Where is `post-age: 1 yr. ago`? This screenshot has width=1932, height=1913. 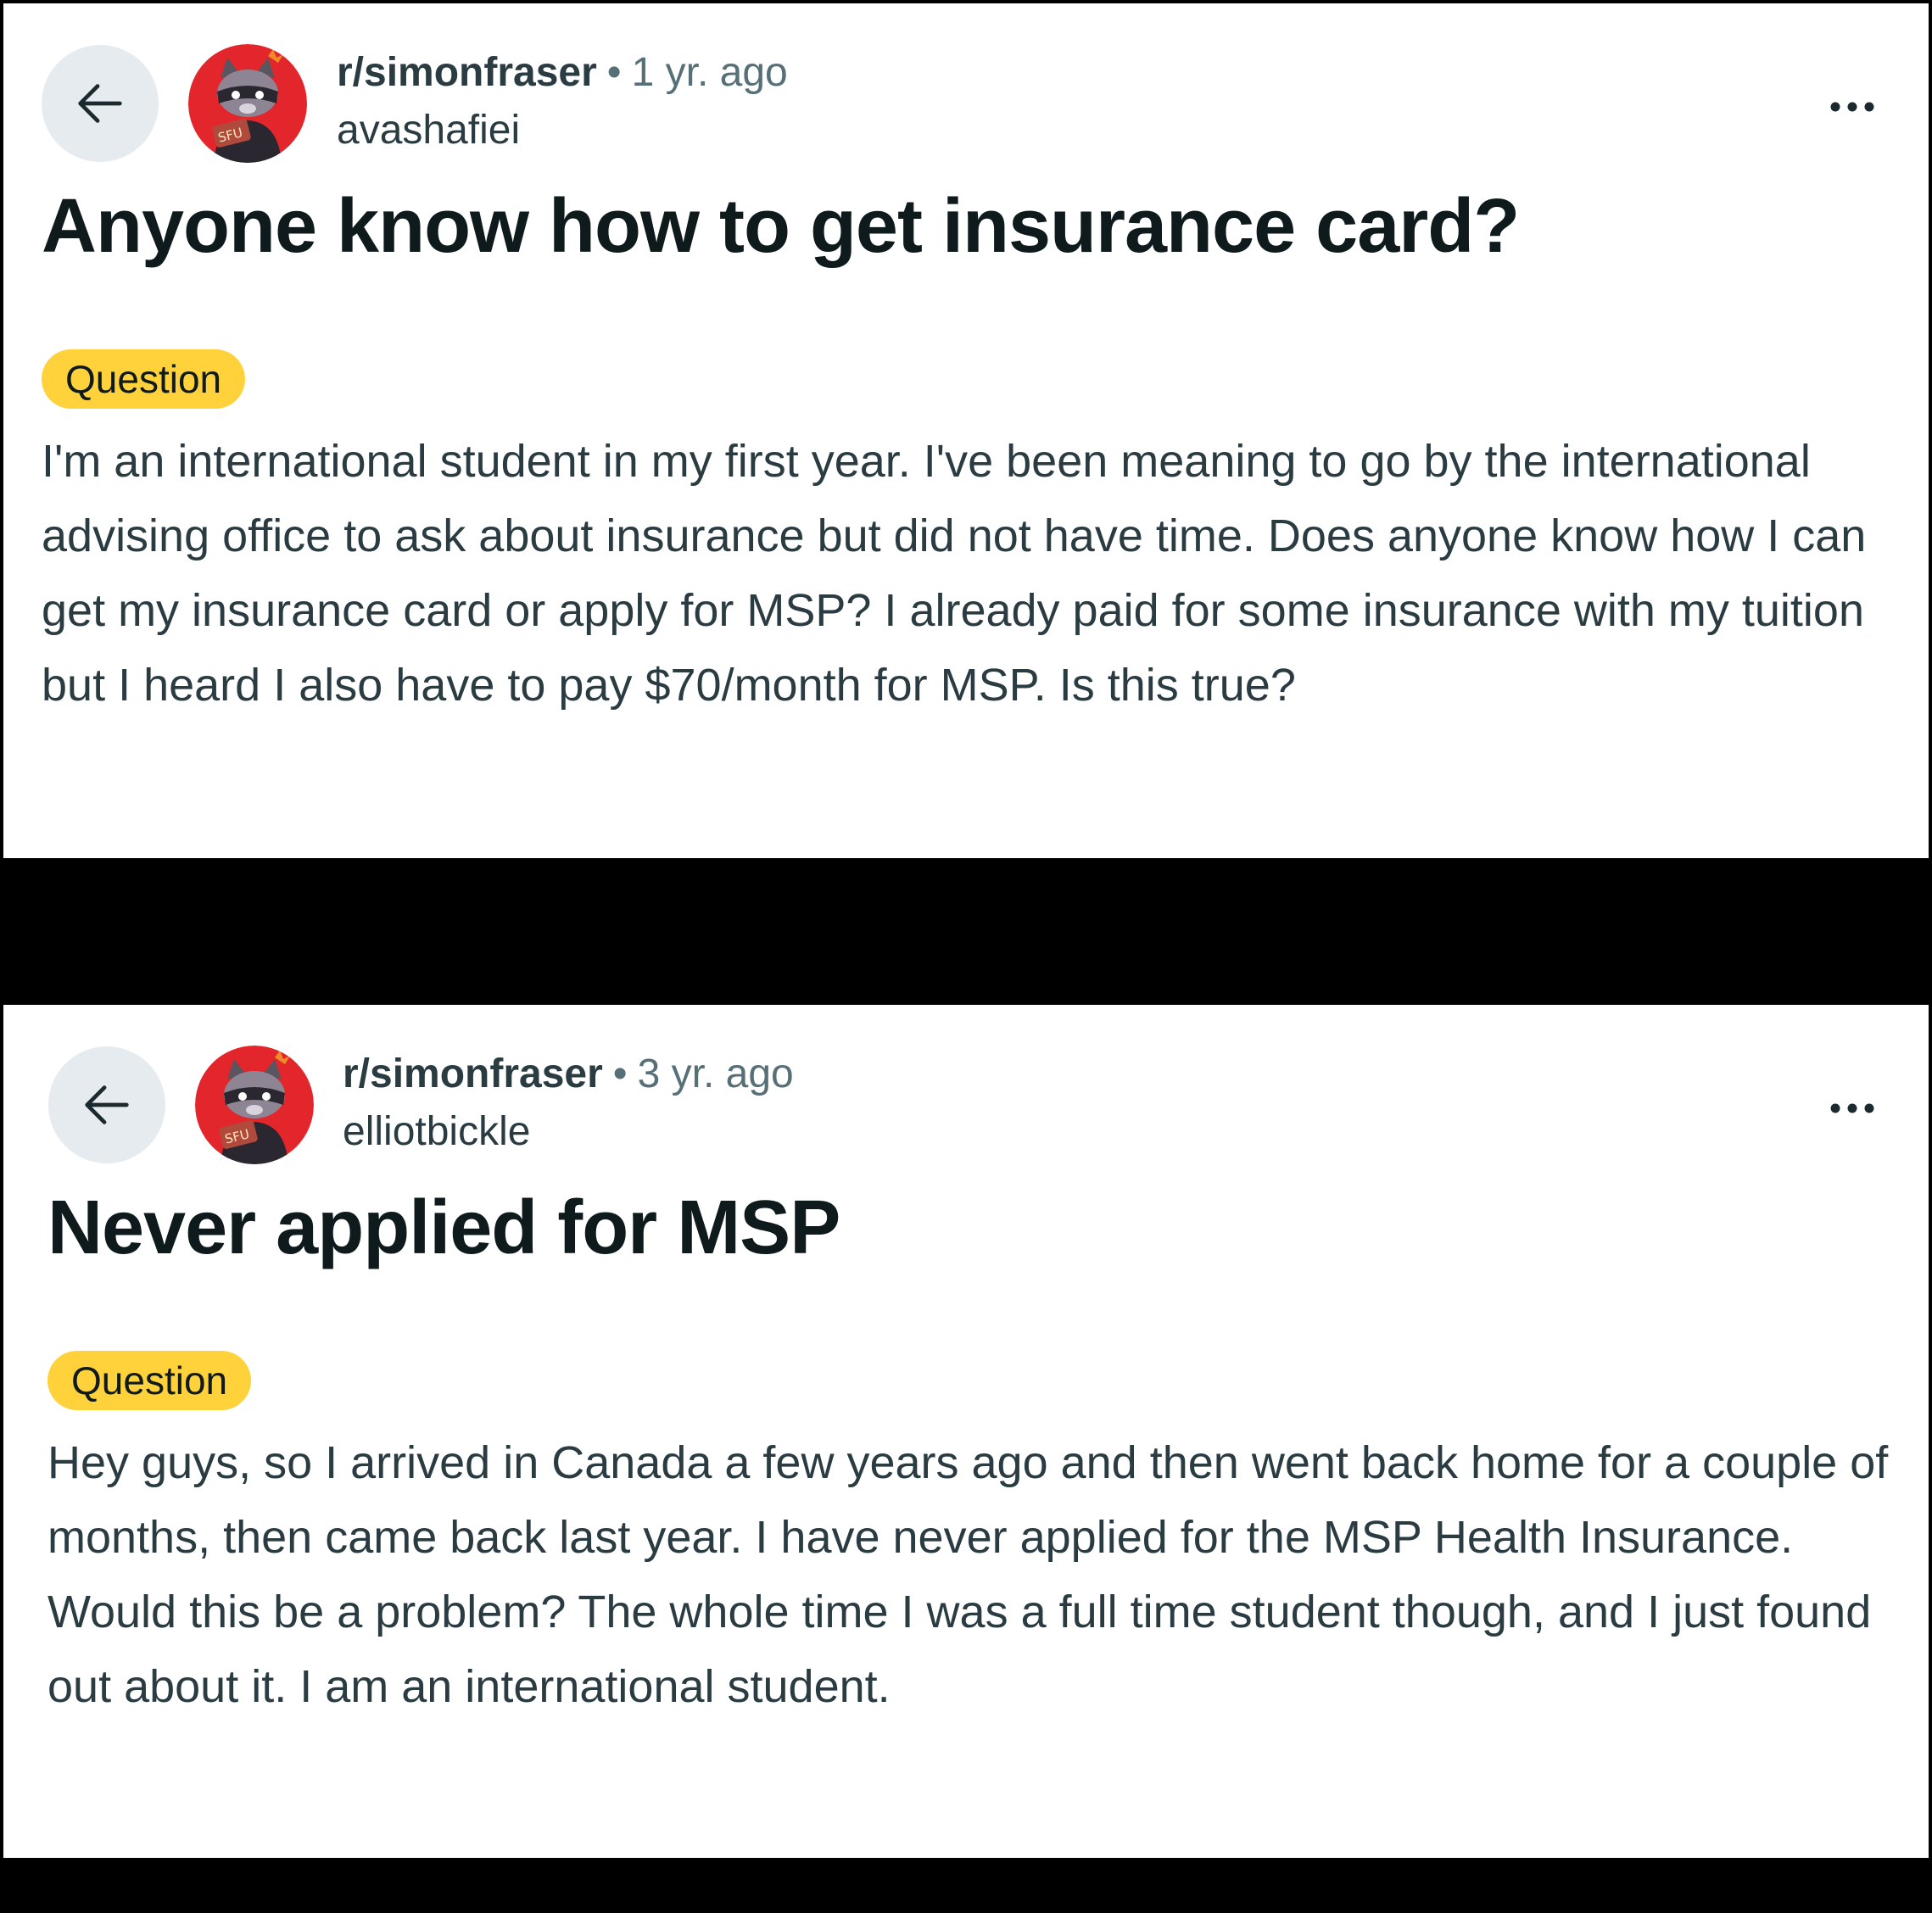
post-age: 1 yr. ago is located at coordinates (710, 72).